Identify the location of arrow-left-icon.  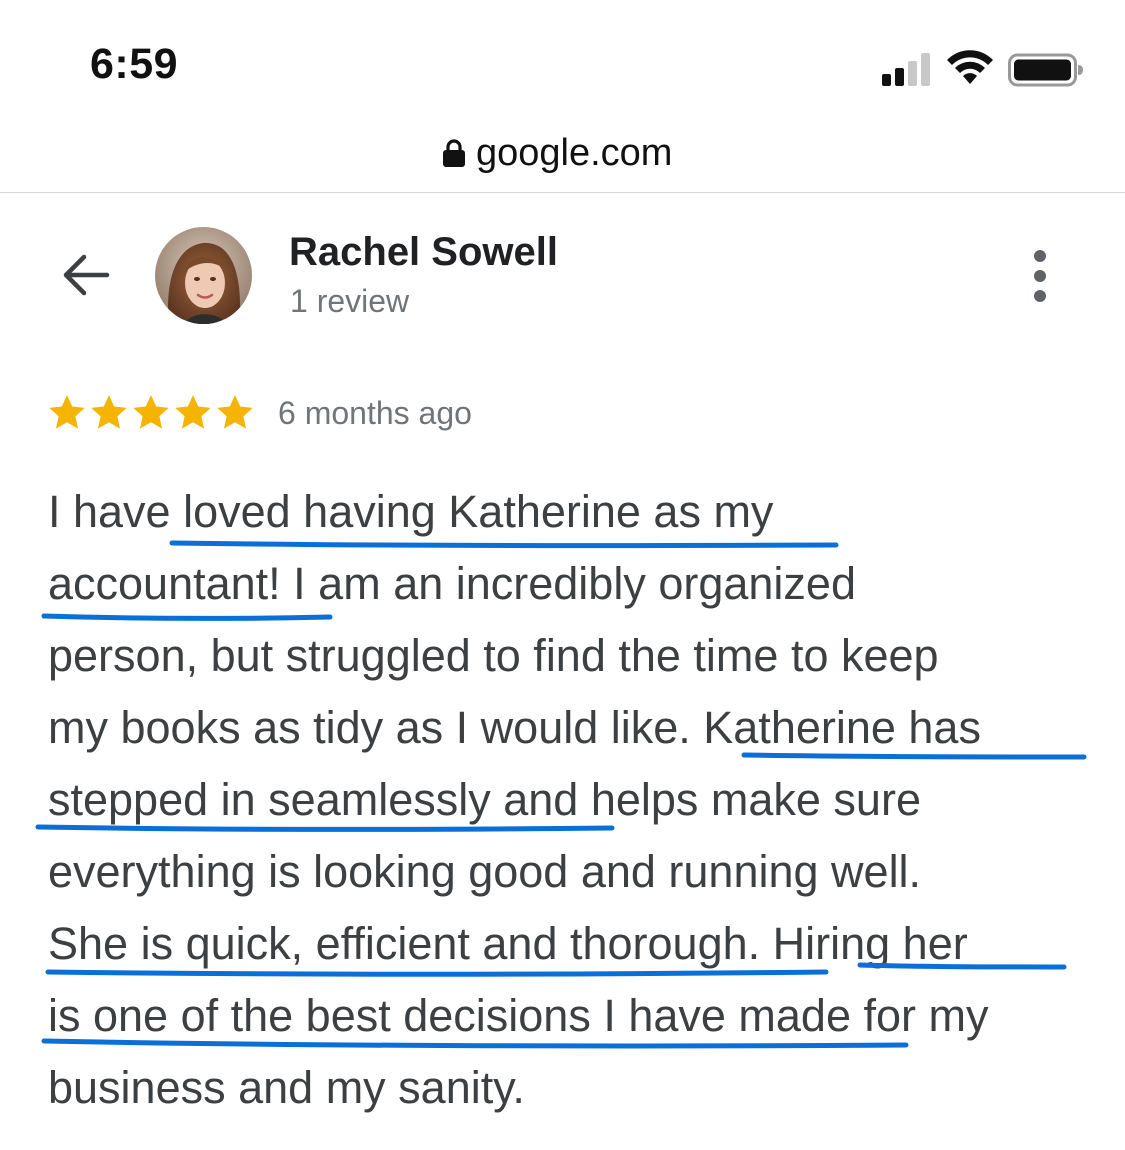
(85, 275).